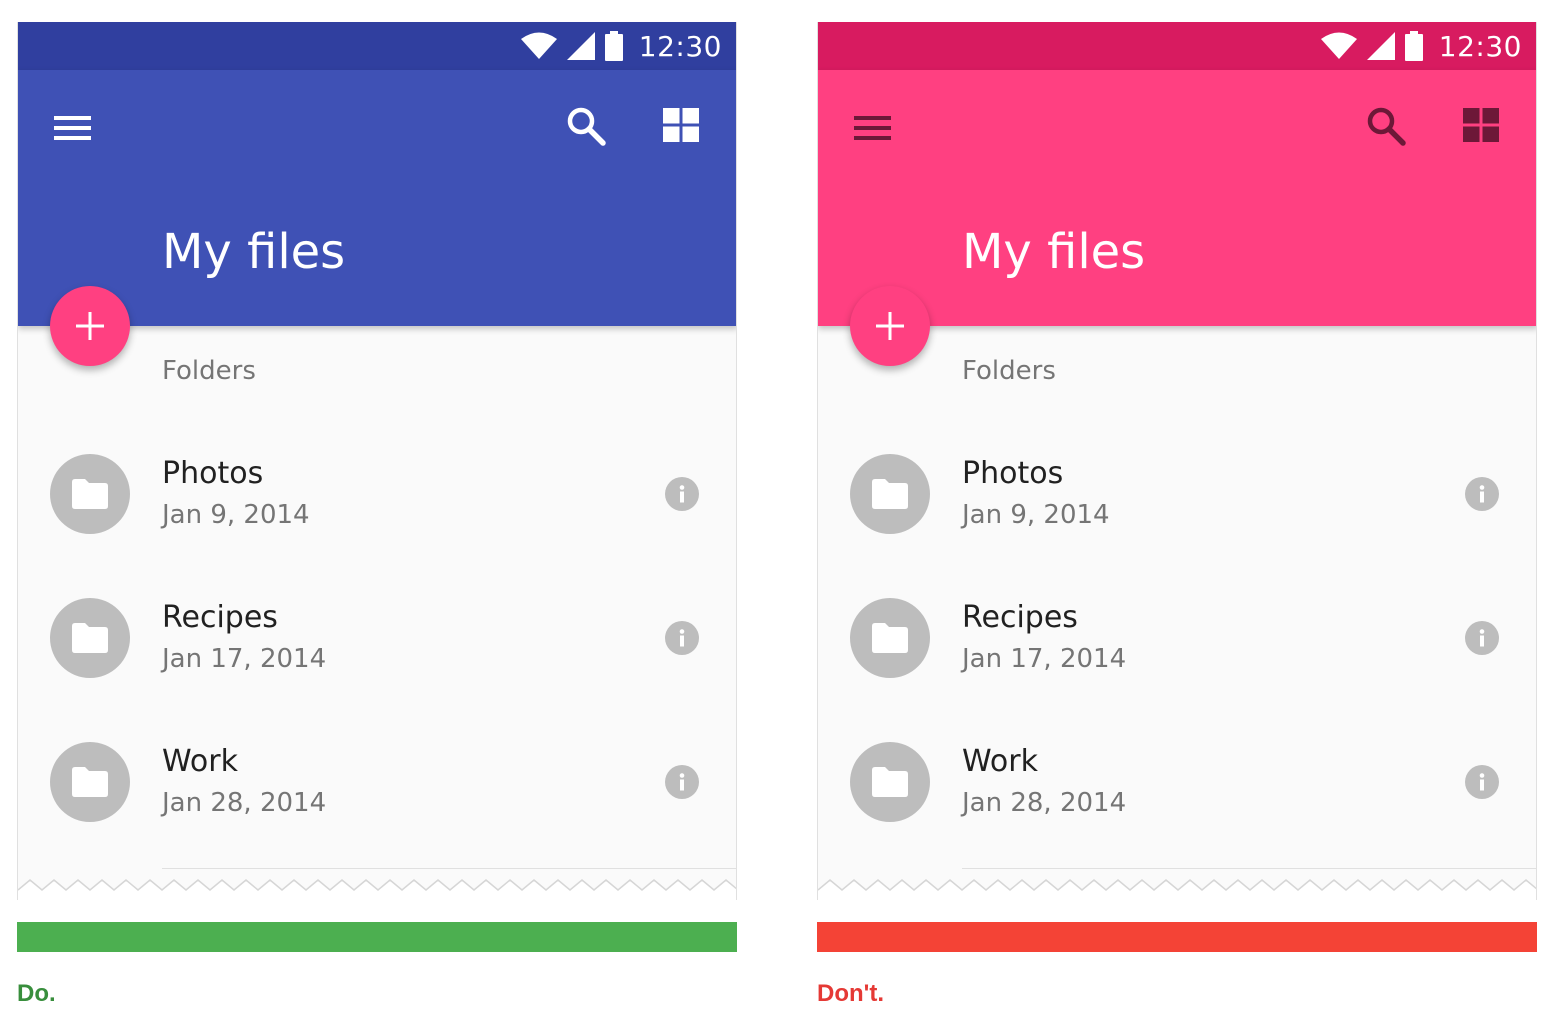  I want to click on verdict-caption: Do., so click(36, 993).